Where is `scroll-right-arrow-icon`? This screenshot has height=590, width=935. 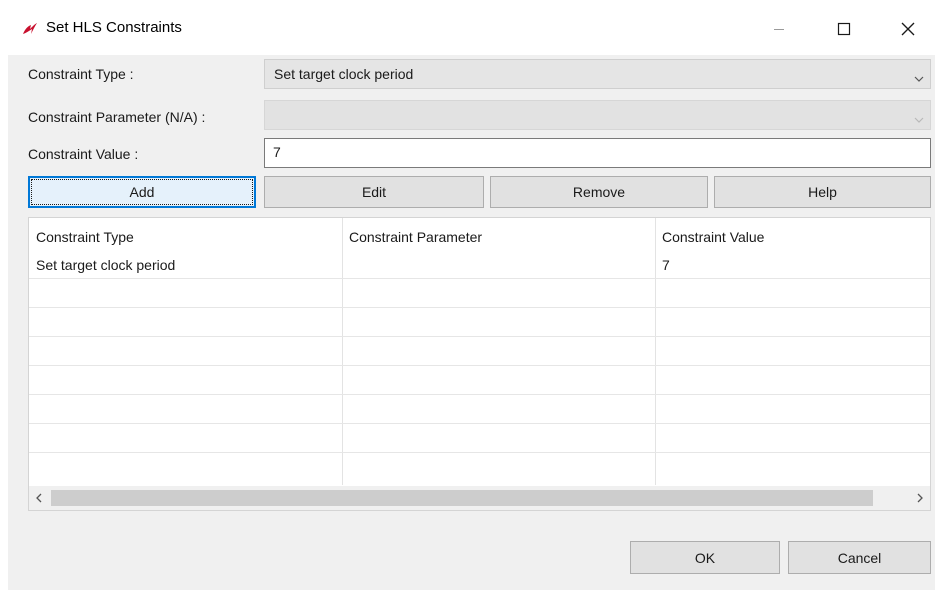
scroll-right-arrow-icon is located at coordinates (920, 498).